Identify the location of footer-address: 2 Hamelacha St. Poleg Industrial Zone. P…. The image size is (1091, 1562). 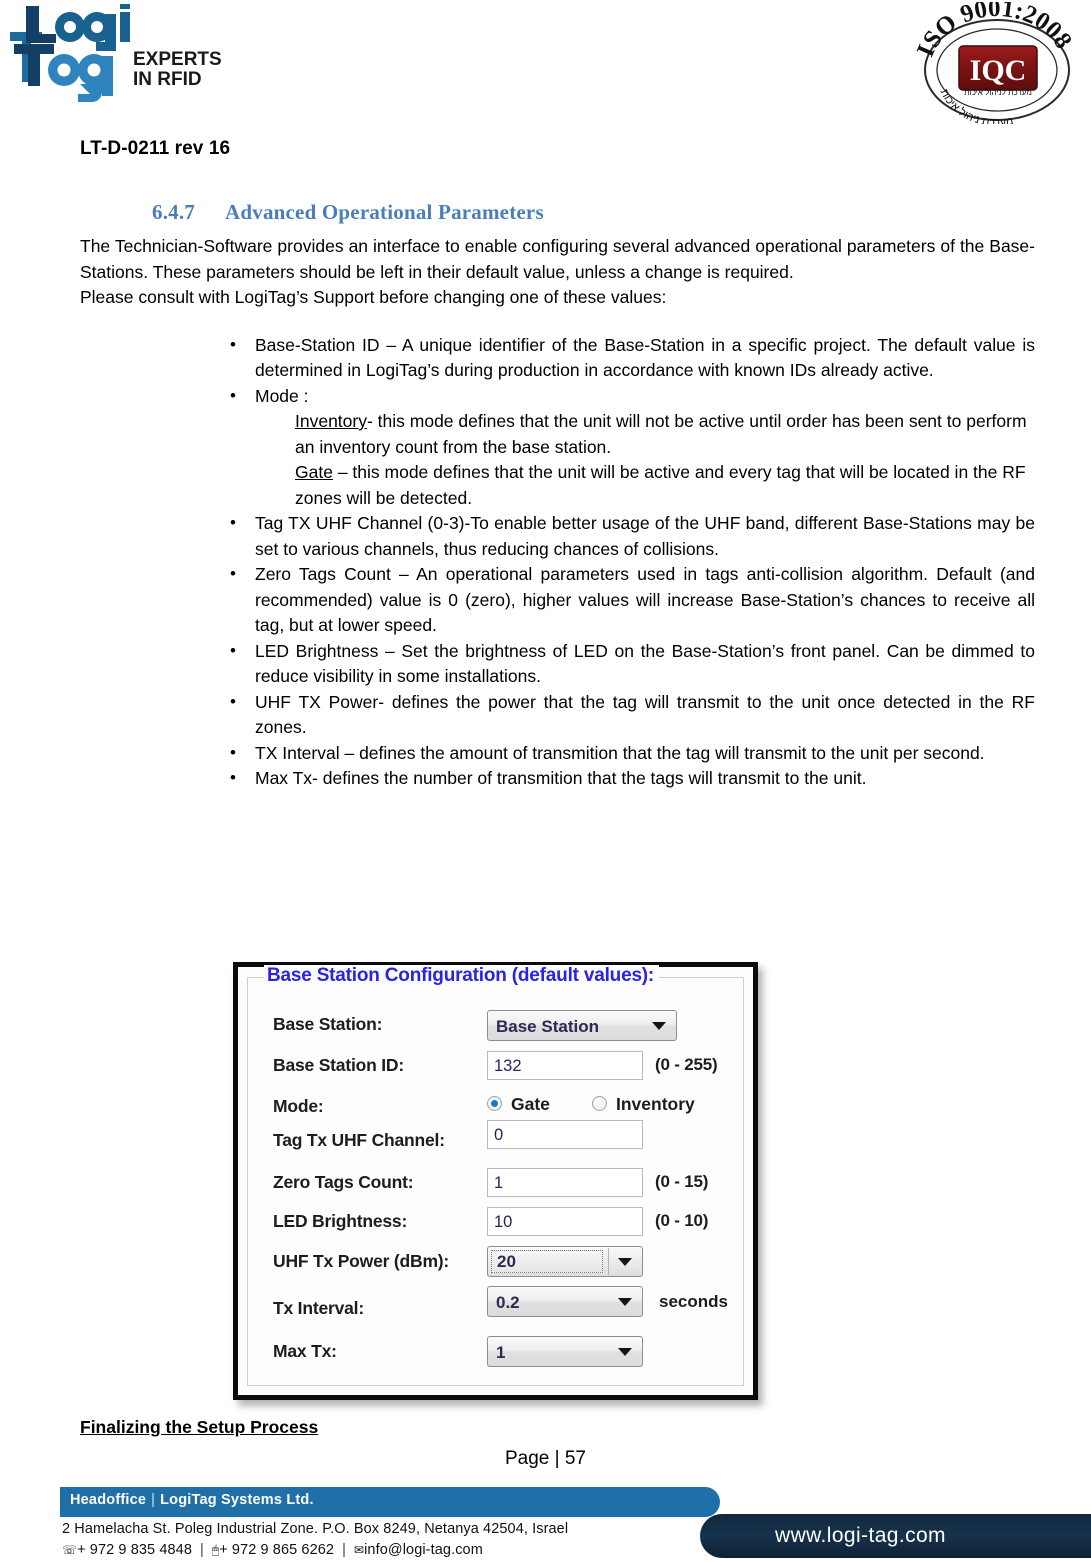
(315, 1529).